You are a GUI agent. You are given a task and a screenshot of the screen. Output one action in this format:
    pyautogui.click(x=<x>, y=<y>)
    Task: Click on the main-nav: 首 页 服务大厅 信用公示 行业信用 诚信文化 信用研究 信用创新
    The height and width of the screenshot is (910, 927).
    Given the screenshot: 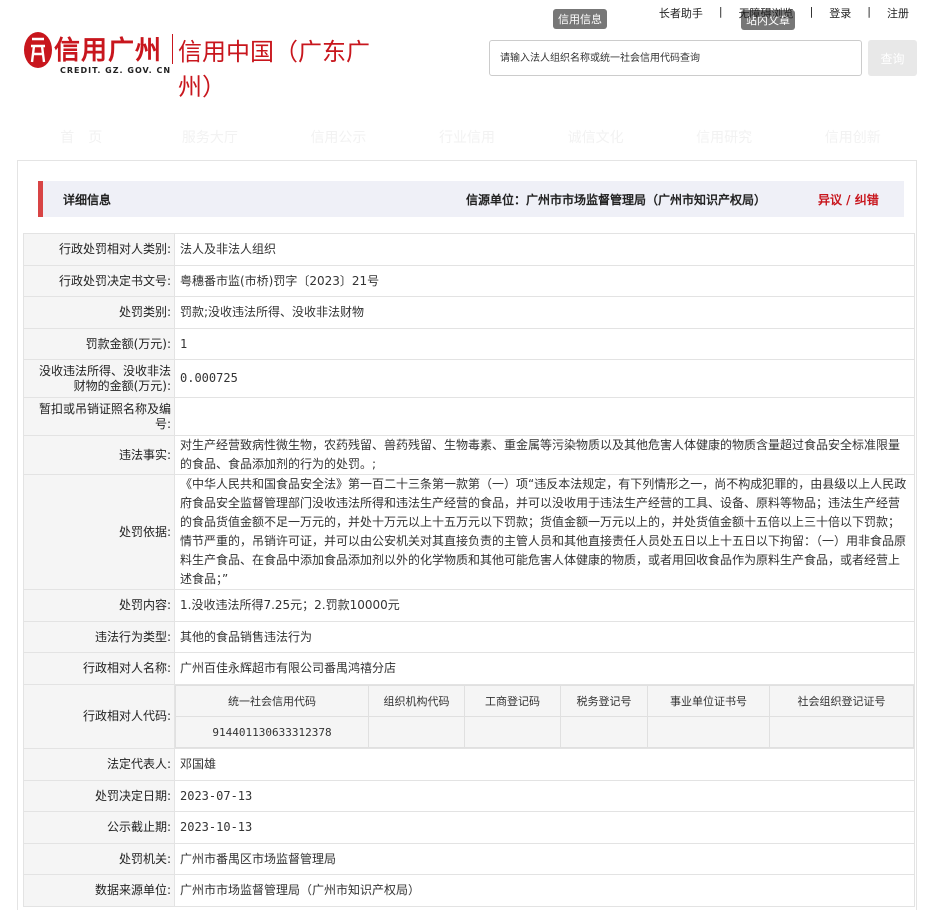 What is the action you would take?
    pyautogui.click(x=467, y=138)
    